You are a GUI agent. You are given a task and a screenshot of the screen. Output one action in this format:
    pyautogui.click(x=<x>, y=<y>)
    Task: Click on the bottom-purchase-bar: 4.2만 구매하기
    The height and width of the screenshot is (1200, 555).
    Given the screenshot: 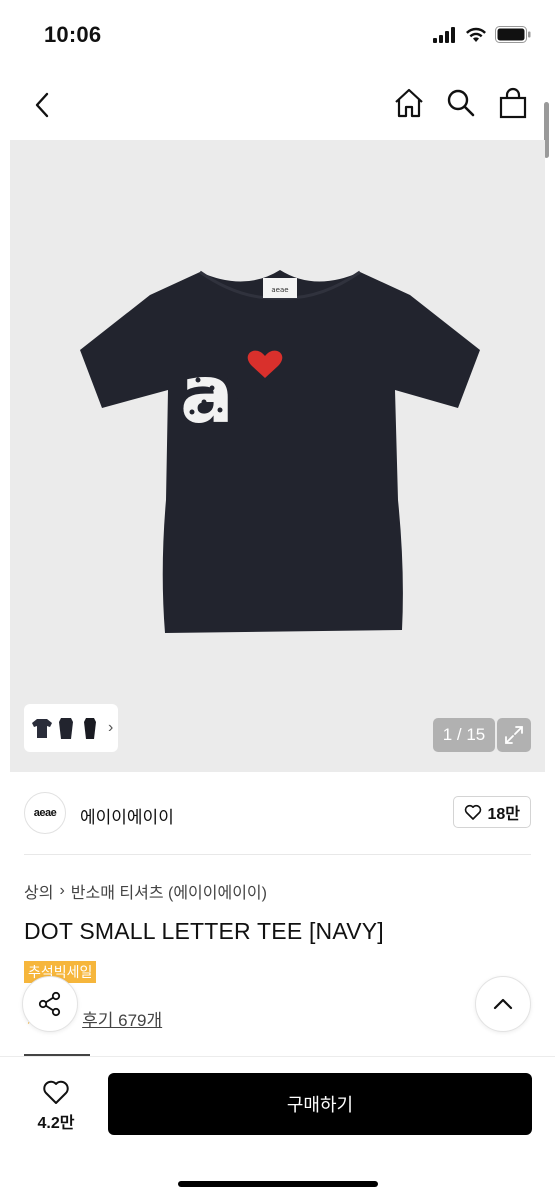 What is the action you would take?
    pyautogui.click(x=277, y=1128)
    